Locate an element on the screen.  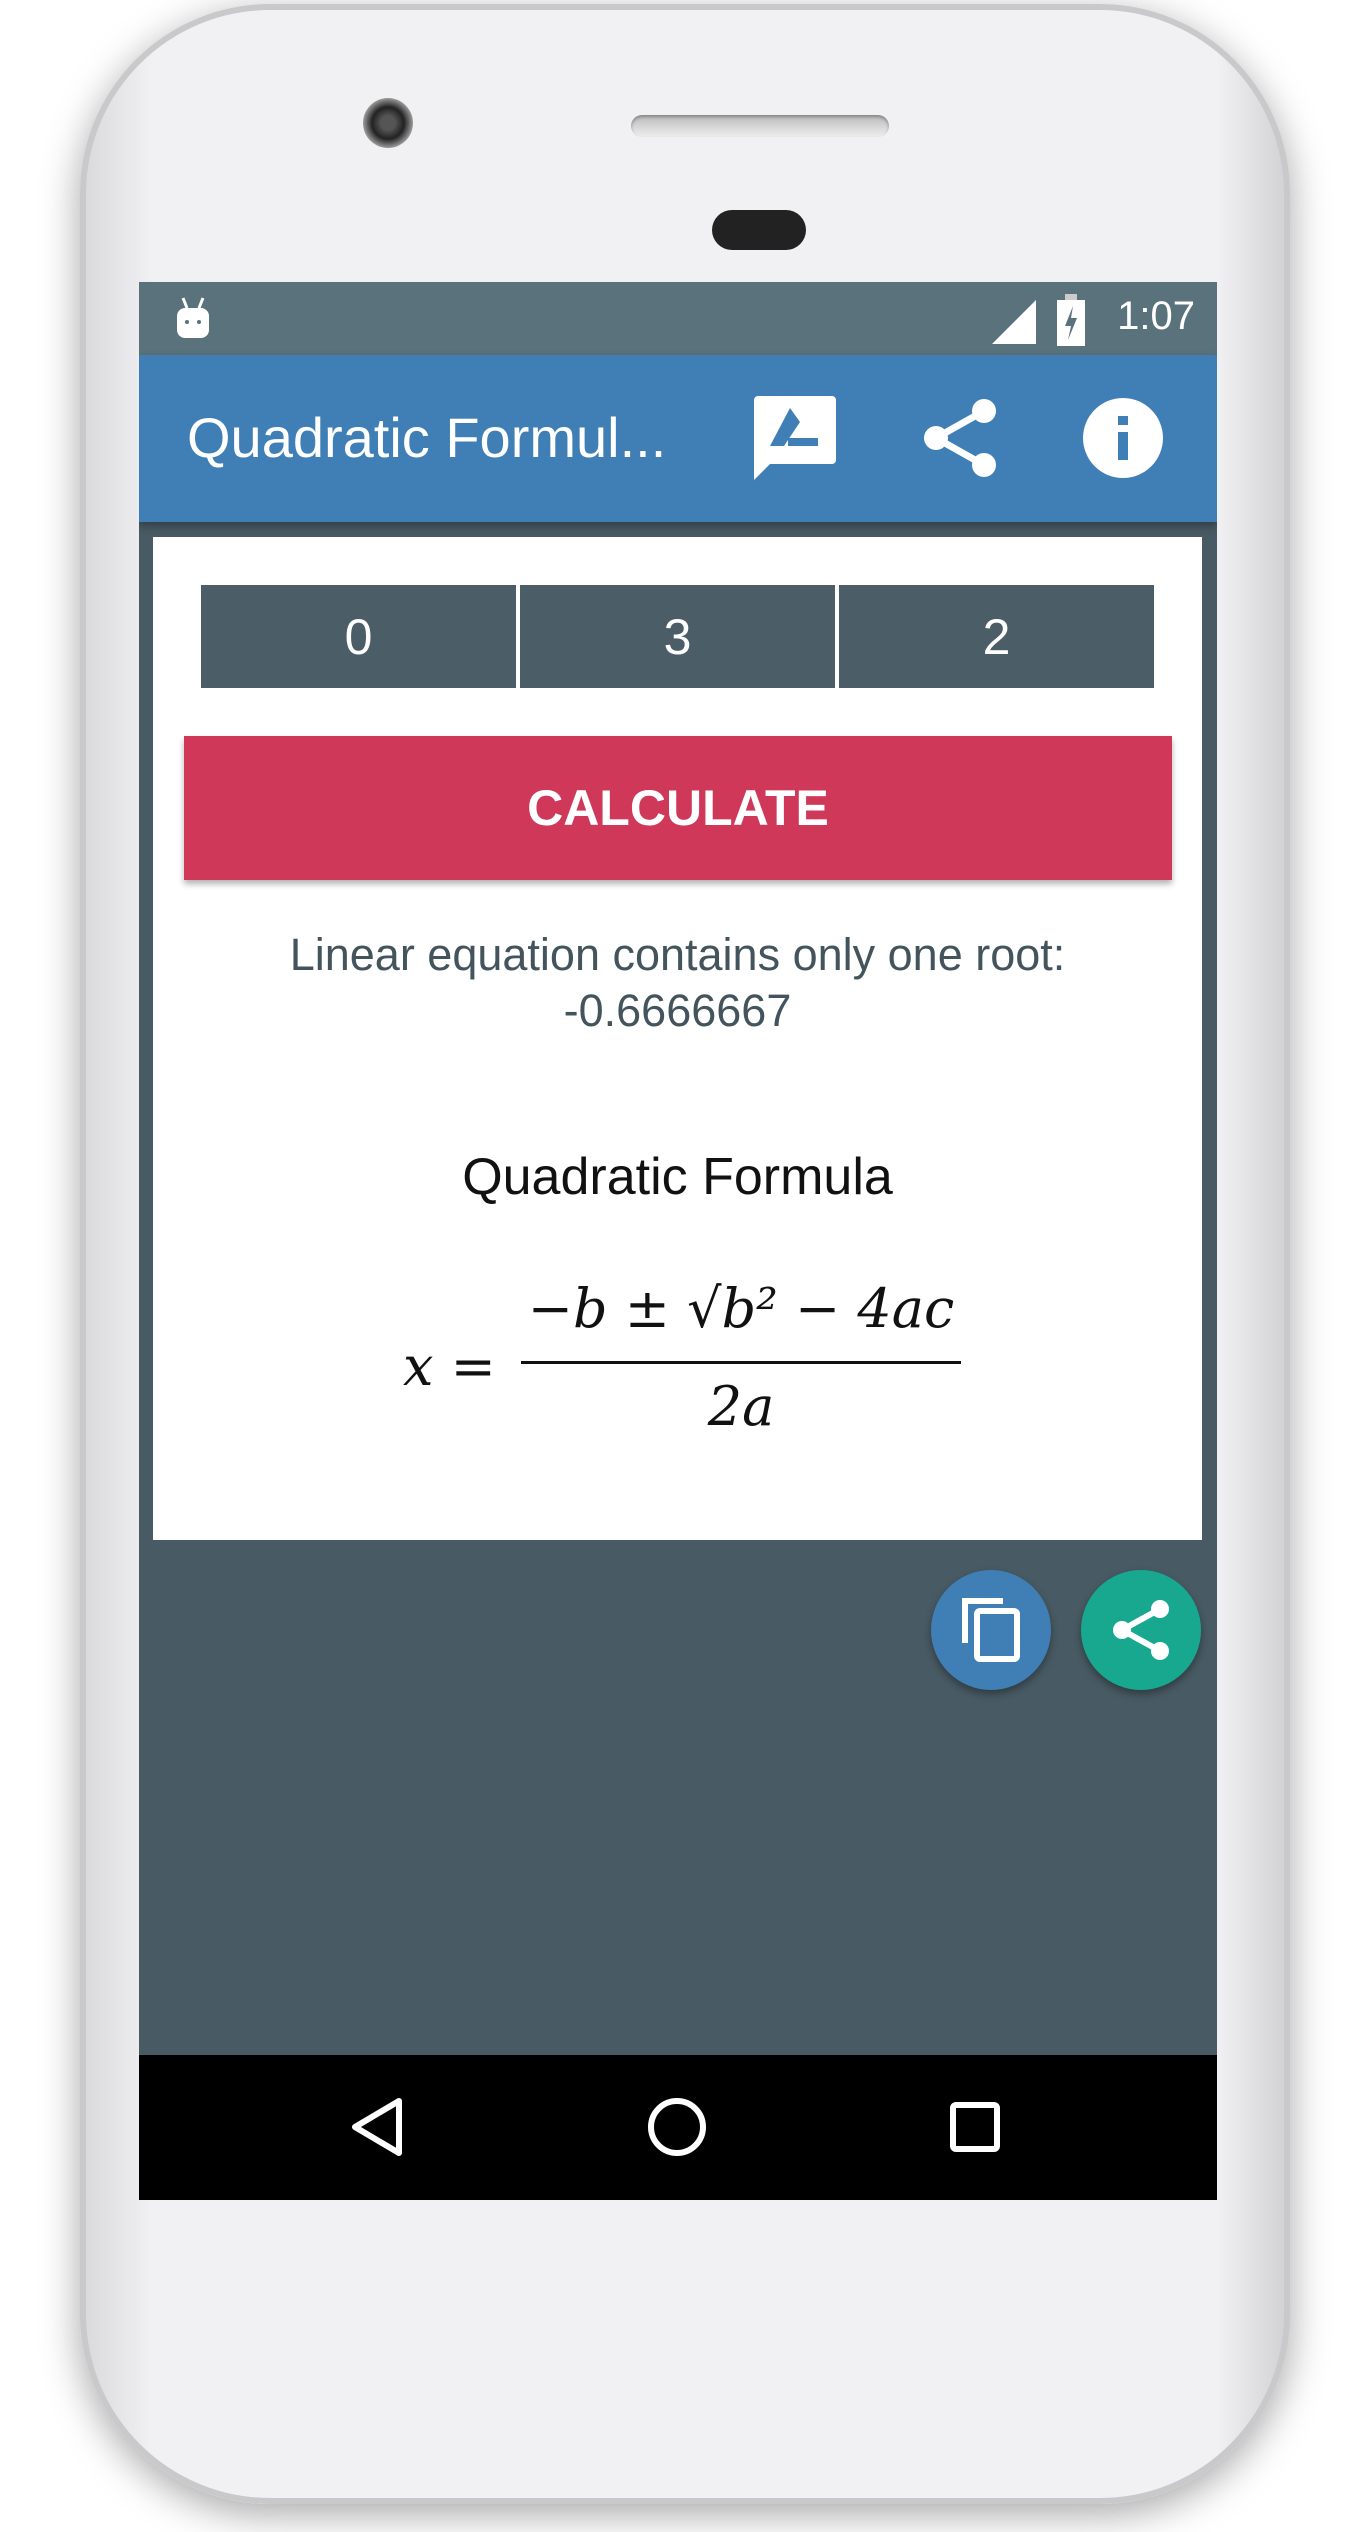
battery-charging-icon is located at coordinates (1071, 320).